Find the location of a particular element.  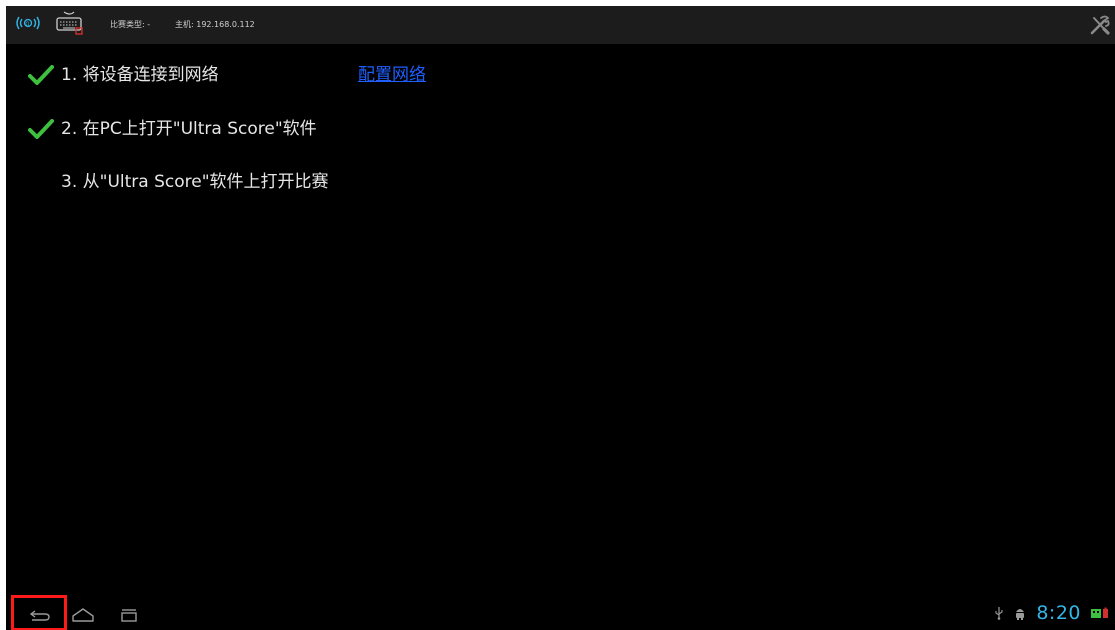

clock: 8:20 is located at coordinates (1058, 613).